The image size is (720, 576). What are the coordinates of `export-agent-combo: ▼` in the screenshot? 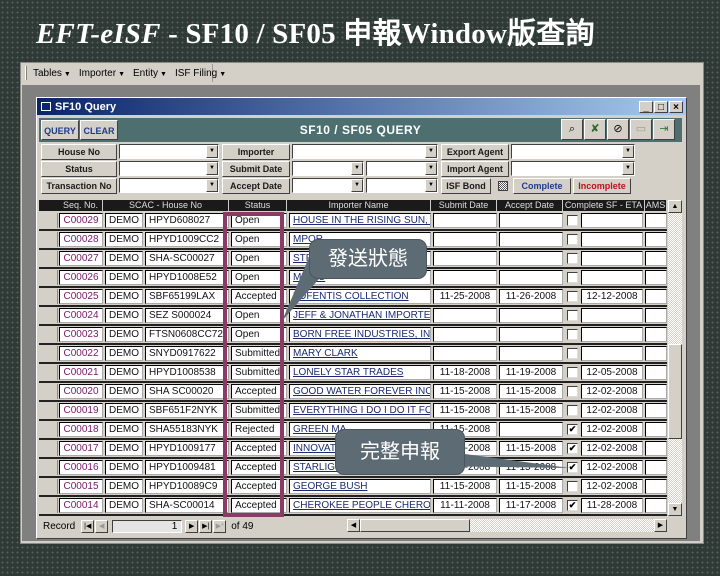 It's located at (573, 151).